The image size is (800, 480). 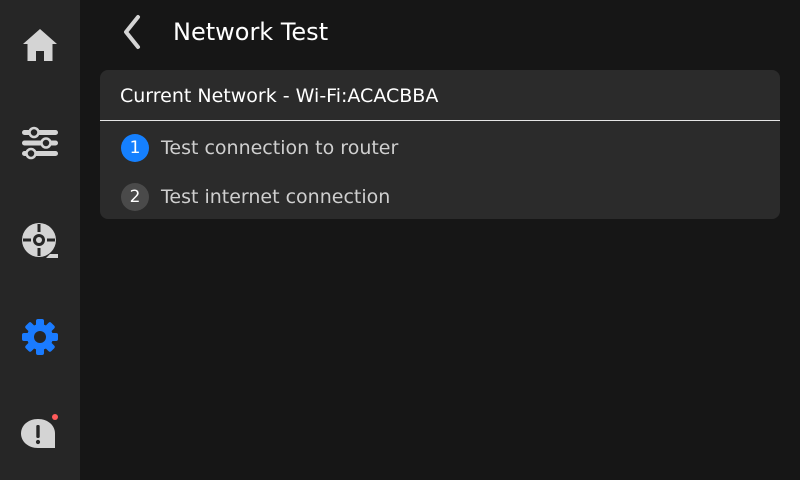 I want to click on chevron-left-icon, so click(x=132, y=32).